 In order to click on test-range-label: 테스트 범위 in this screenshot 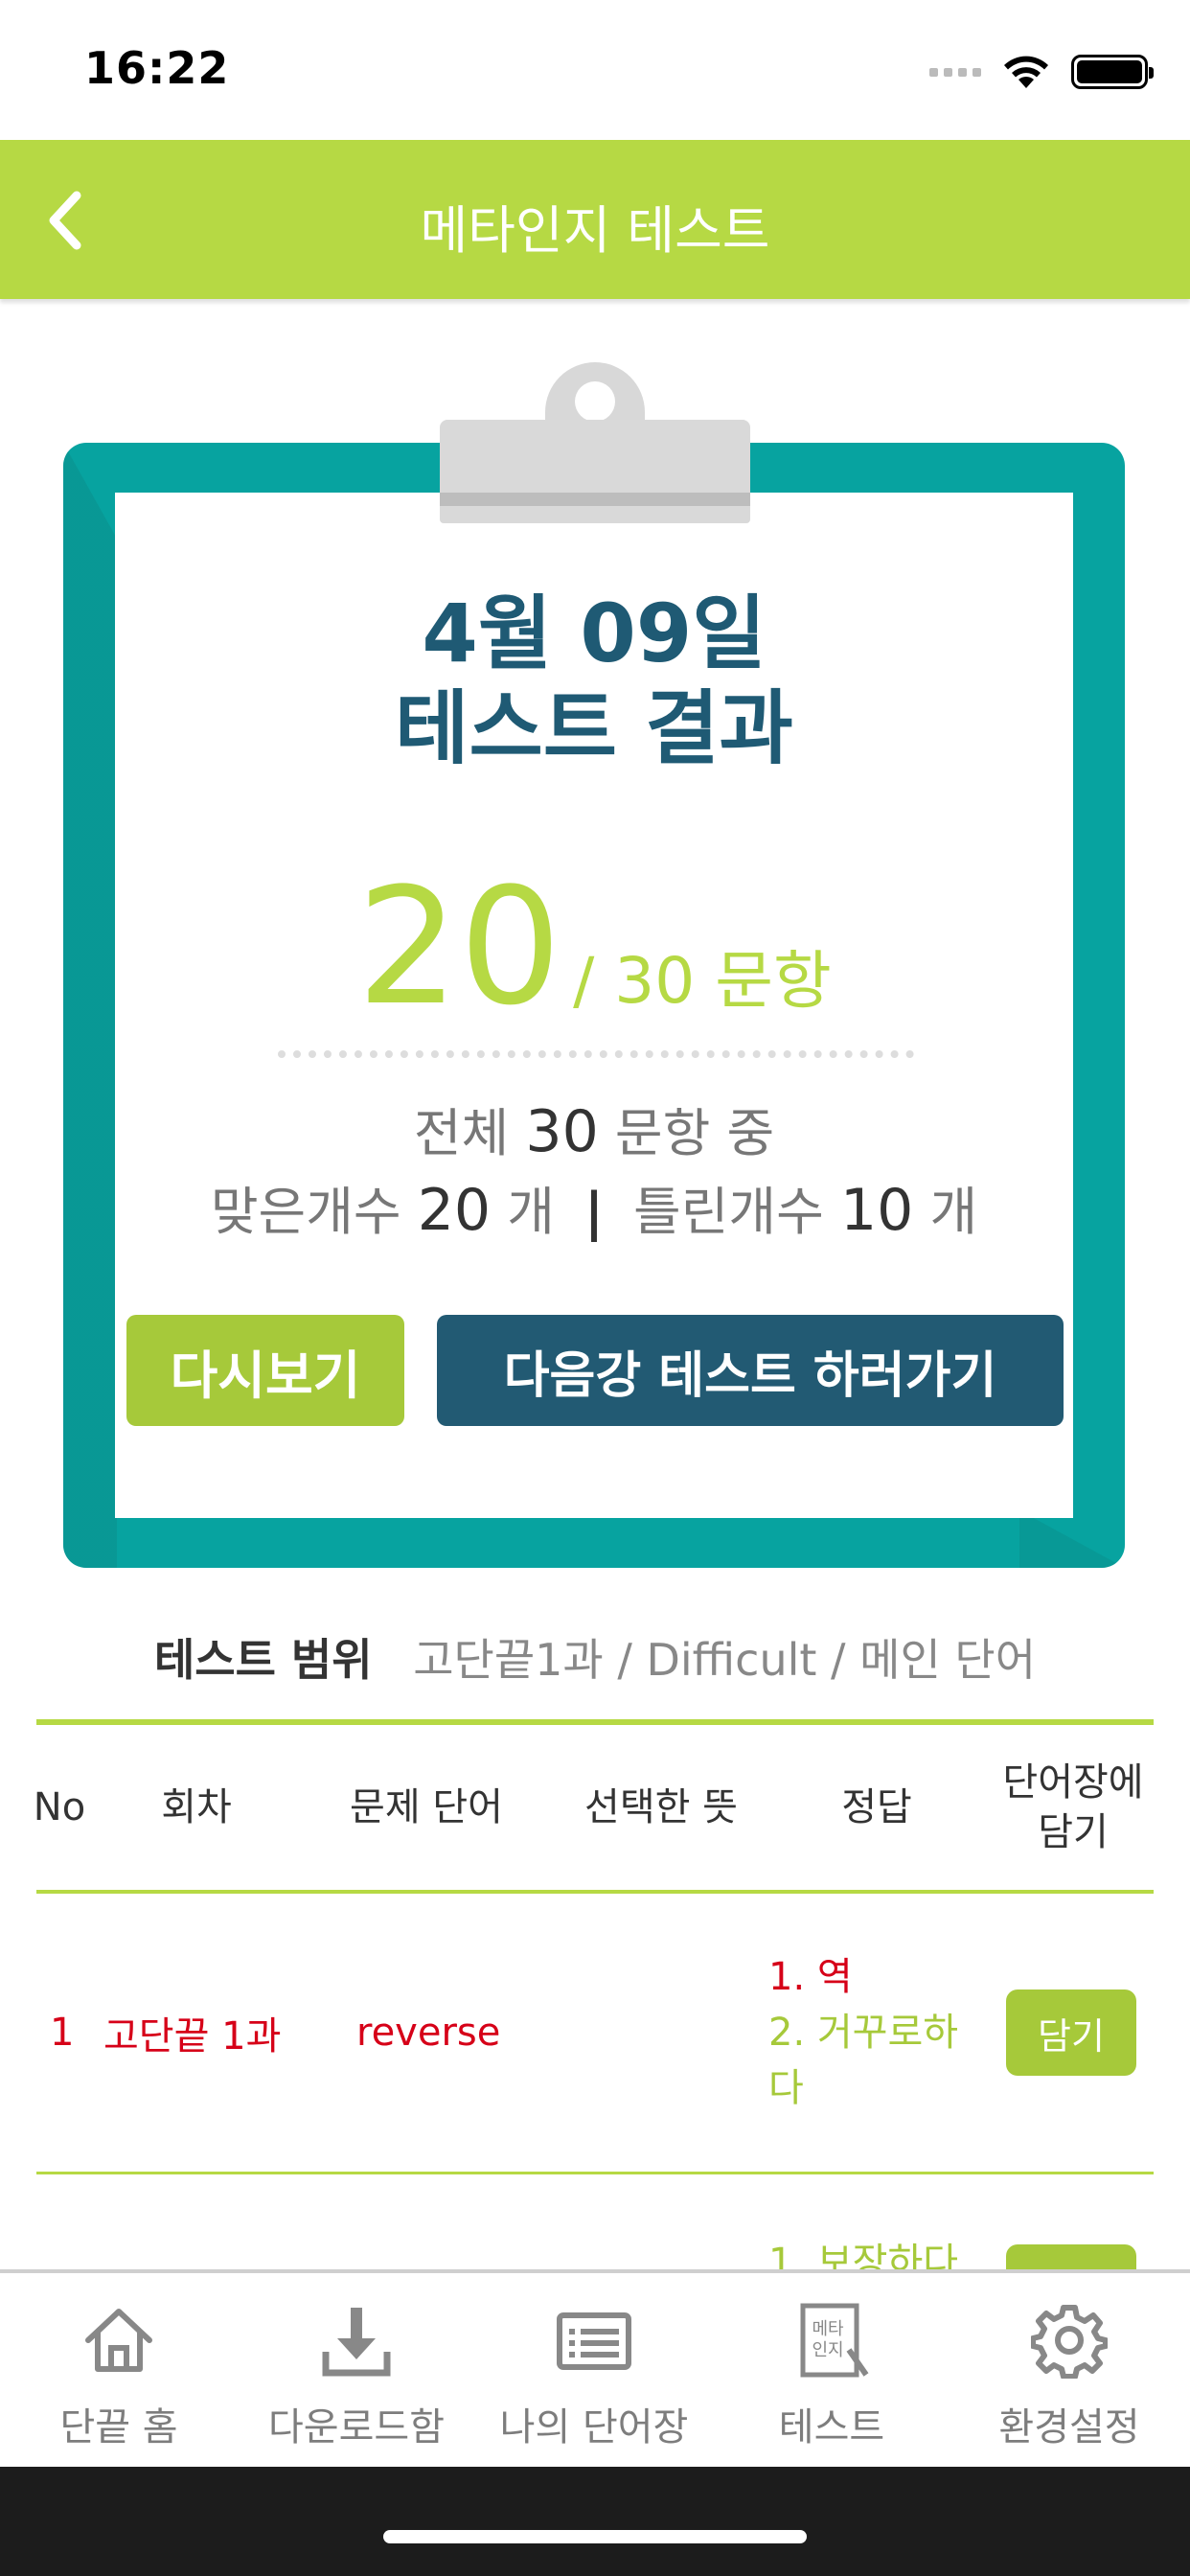, I will do `click(263, 1660)`.